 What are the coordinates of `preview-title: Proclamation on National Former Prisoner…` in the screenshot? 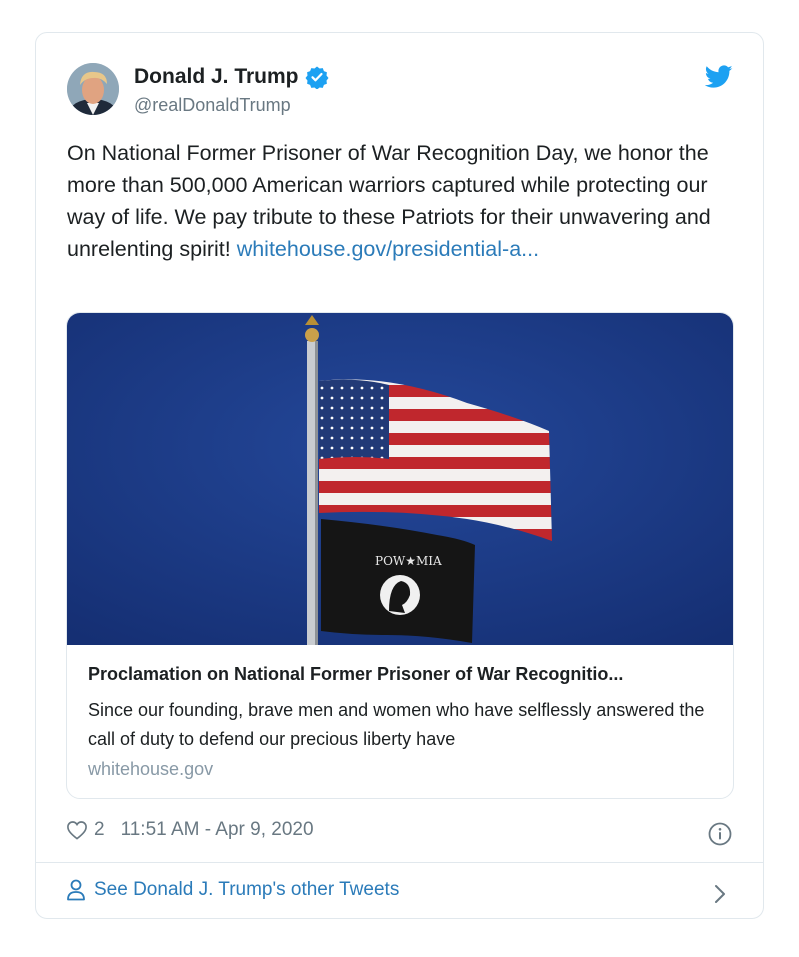 It's located at (356, 674).